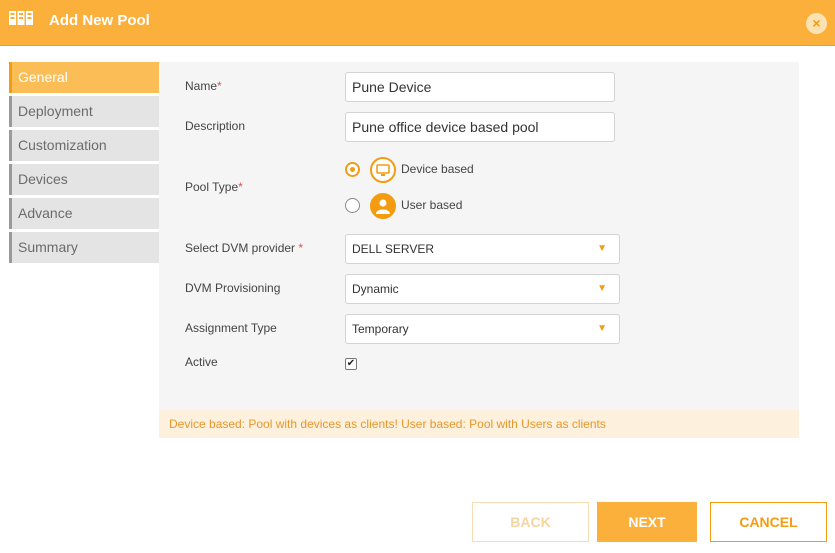 This screenshot has width=835, height=553. I want to click on assignment-type-select: Temporary ▼, so click(482, 329).